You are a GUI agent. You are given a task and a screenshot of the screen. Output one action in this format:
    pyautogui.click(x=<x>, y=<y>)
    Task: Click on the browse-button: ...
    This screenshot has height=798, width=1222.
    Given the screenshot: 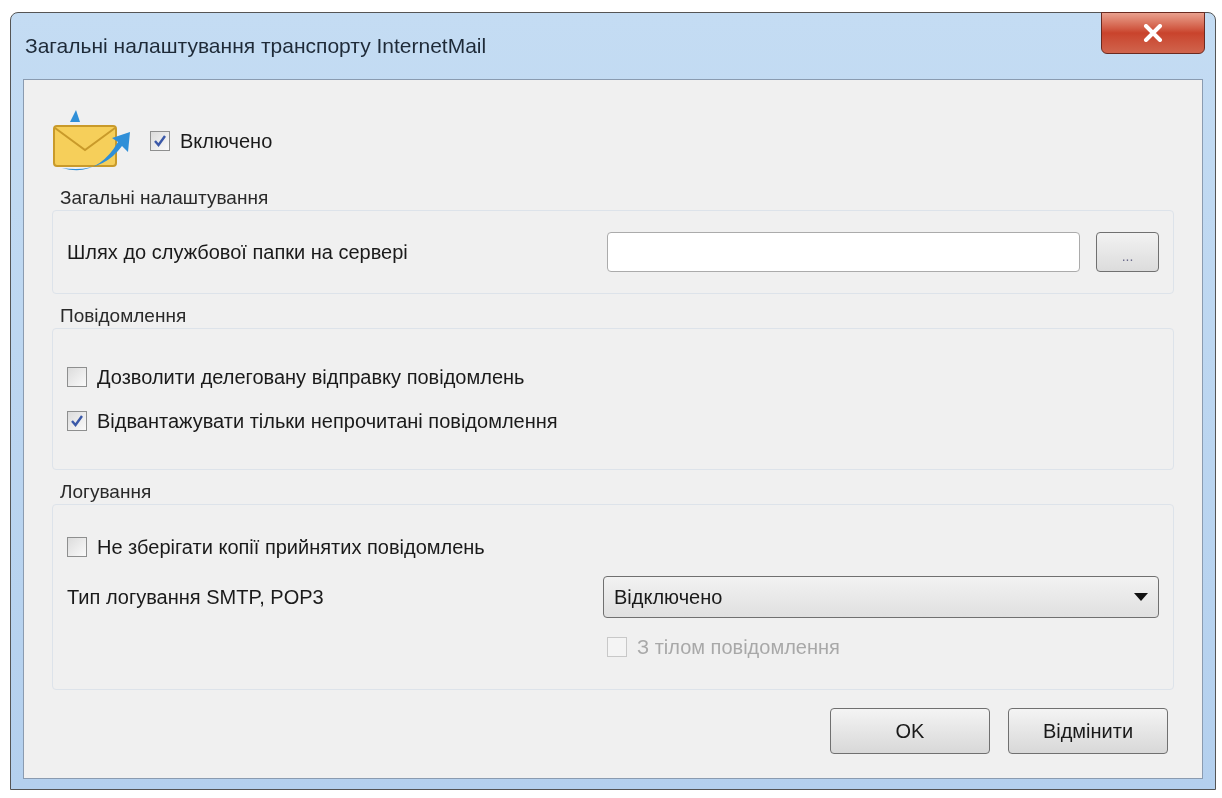 What is the action you would take?
    pyautogui.click(x=1127, y=252)
    